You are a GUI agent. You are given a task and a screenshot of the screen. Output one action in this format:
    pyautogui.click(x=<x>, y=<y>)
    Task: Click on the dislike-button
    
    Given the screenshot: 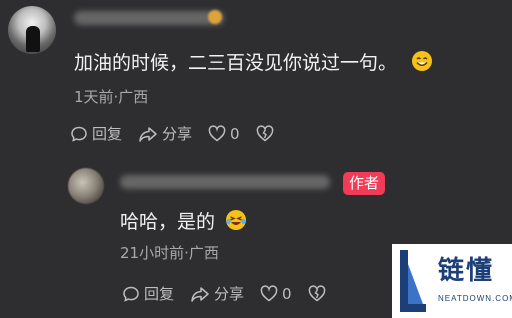 What is the action you would take?
    pyautogui.click(x=267, y=133)
    